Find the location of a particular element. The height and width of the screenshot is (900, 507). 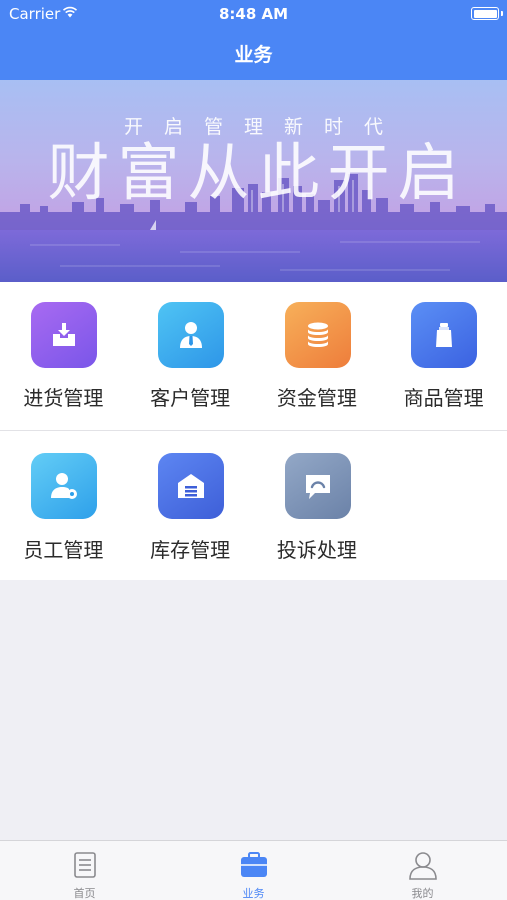

complaint-handling-label: 投诉处理 is located at coordinates (316, 550).